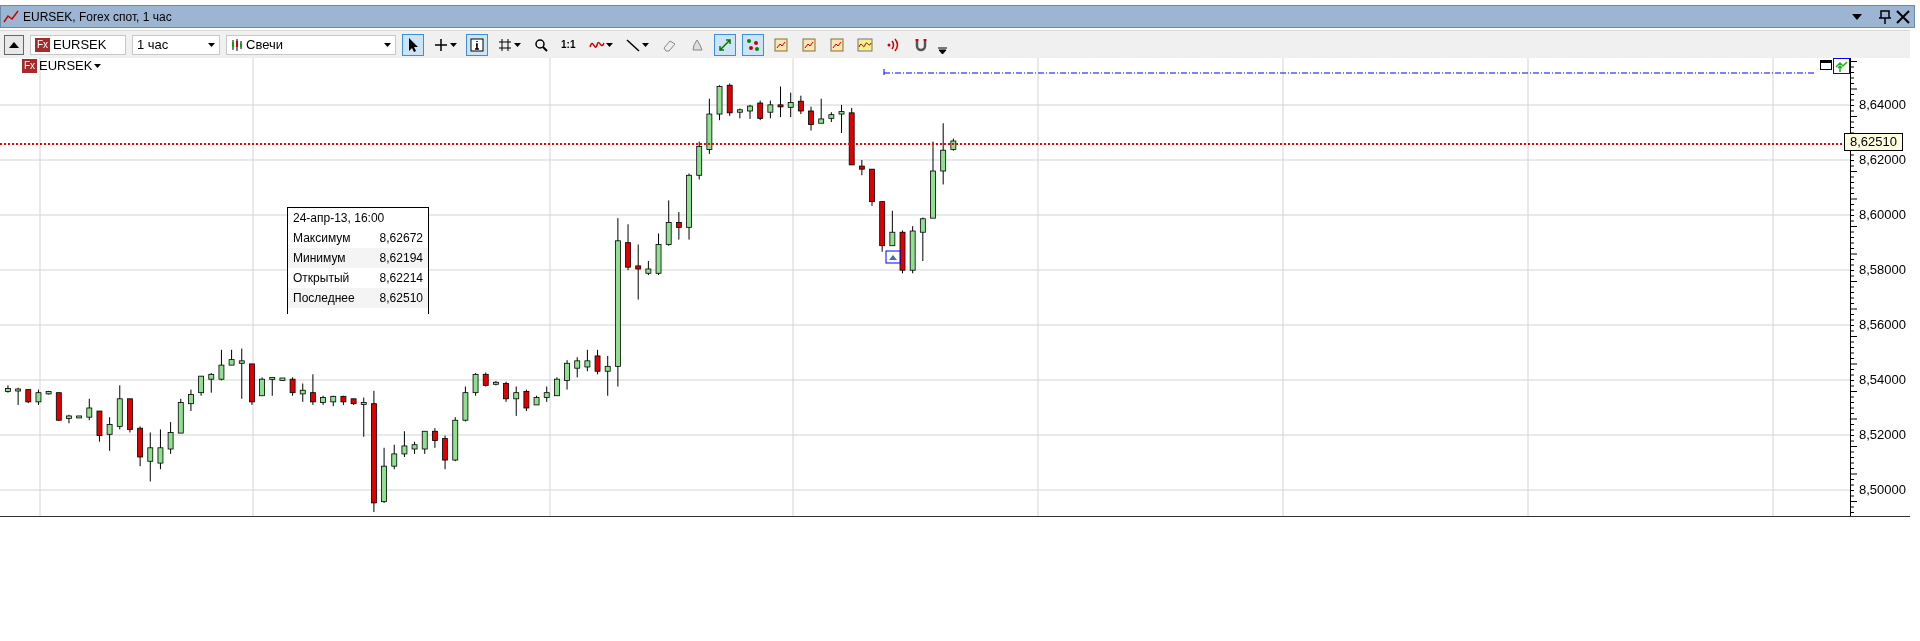 This screenshot has width=1920, height=641. What do you see at coordinates (441, 44) in the screenshot?
I see `crosshair-icon` at bounding box center [441, 44].